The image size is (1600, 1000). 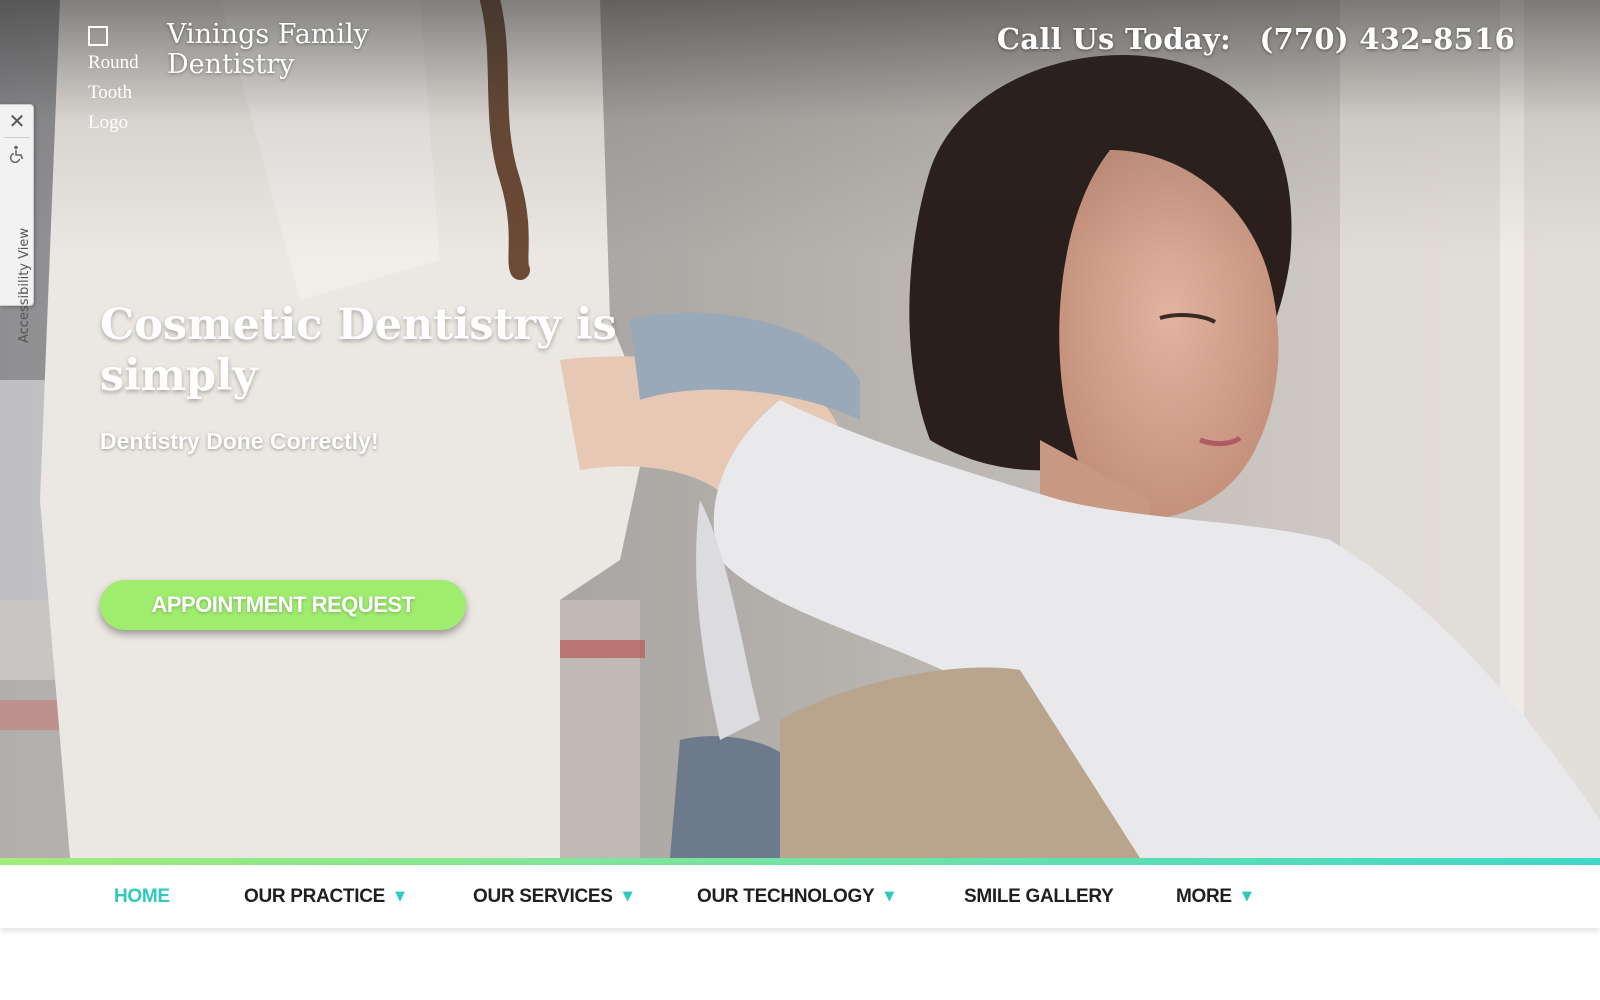 I want to click on nav-item-label: HOME, so click(x=142, y=896).